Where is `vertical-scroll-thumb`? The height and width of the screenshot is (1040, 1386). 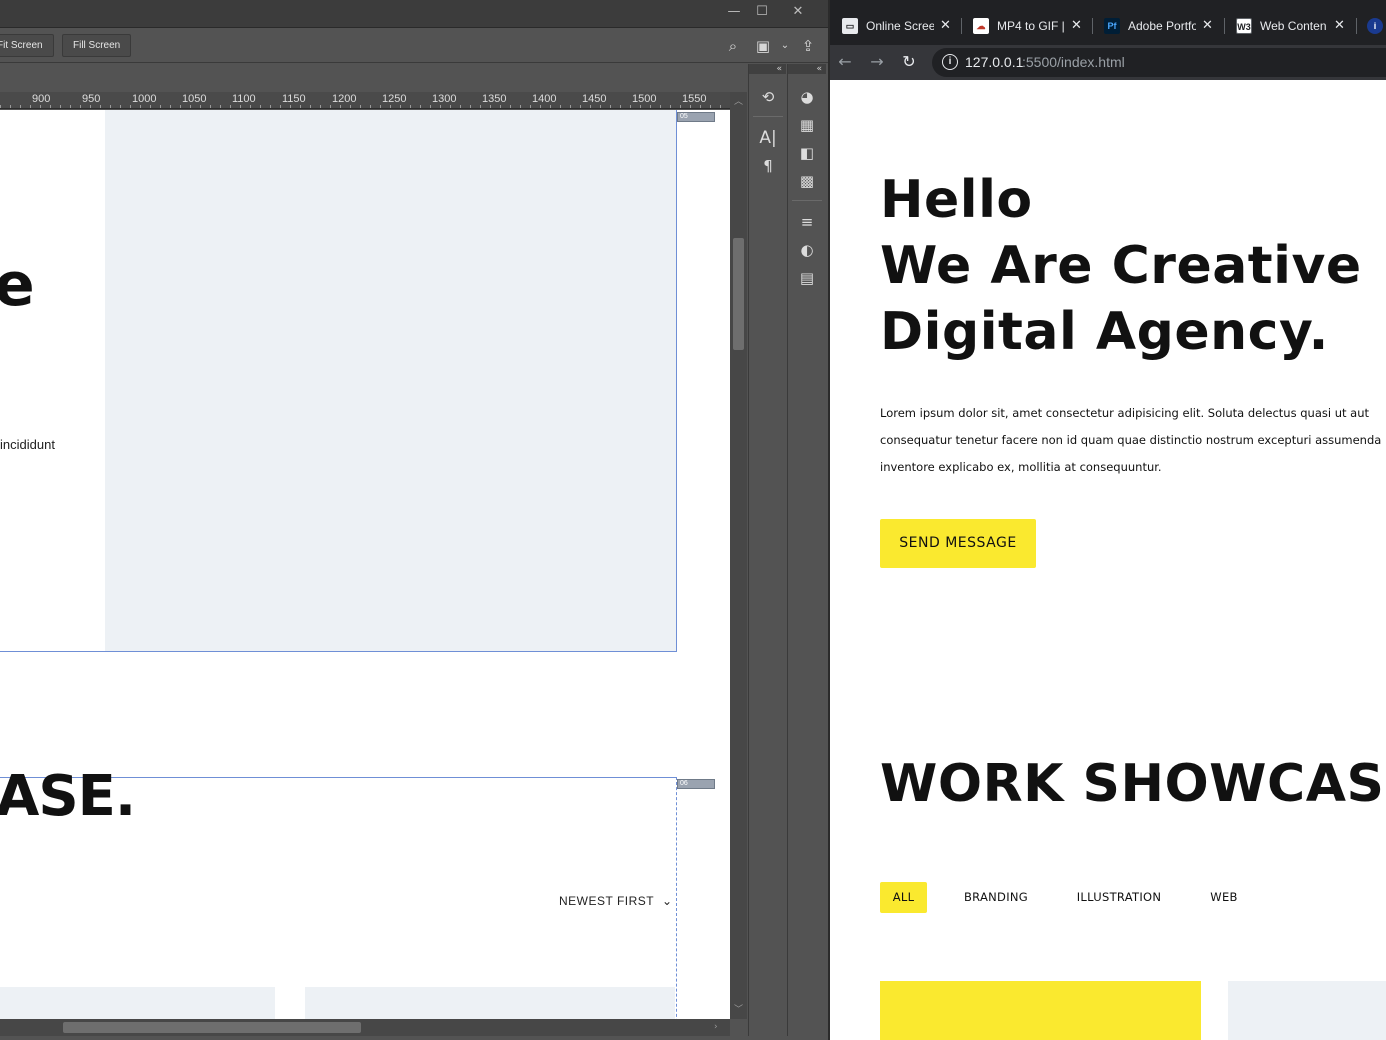
vertical-scroll-thumb is located at coordinates (738, 294).